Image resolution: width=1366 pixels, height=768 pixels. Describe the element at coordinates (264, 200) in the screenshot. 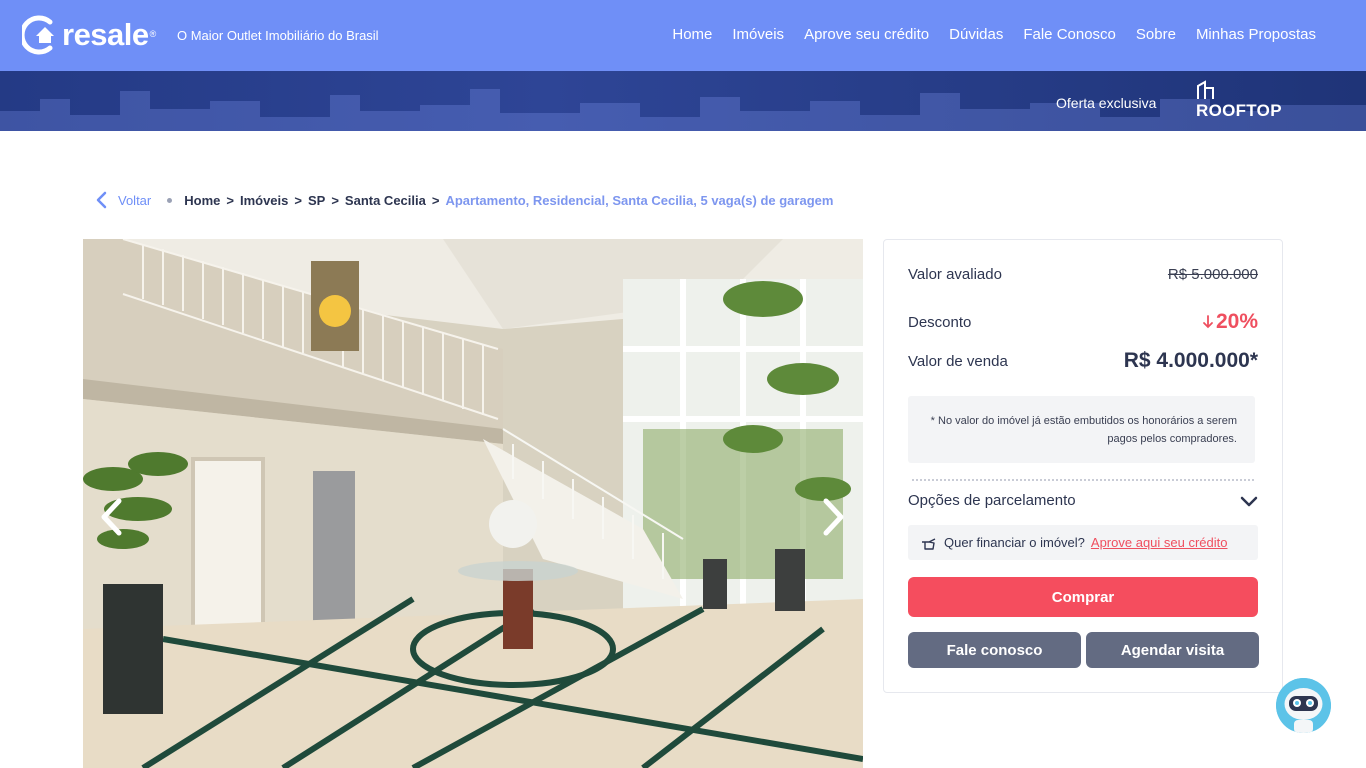

I see `breadcrumb-imoveis: Imóveis` at that location.